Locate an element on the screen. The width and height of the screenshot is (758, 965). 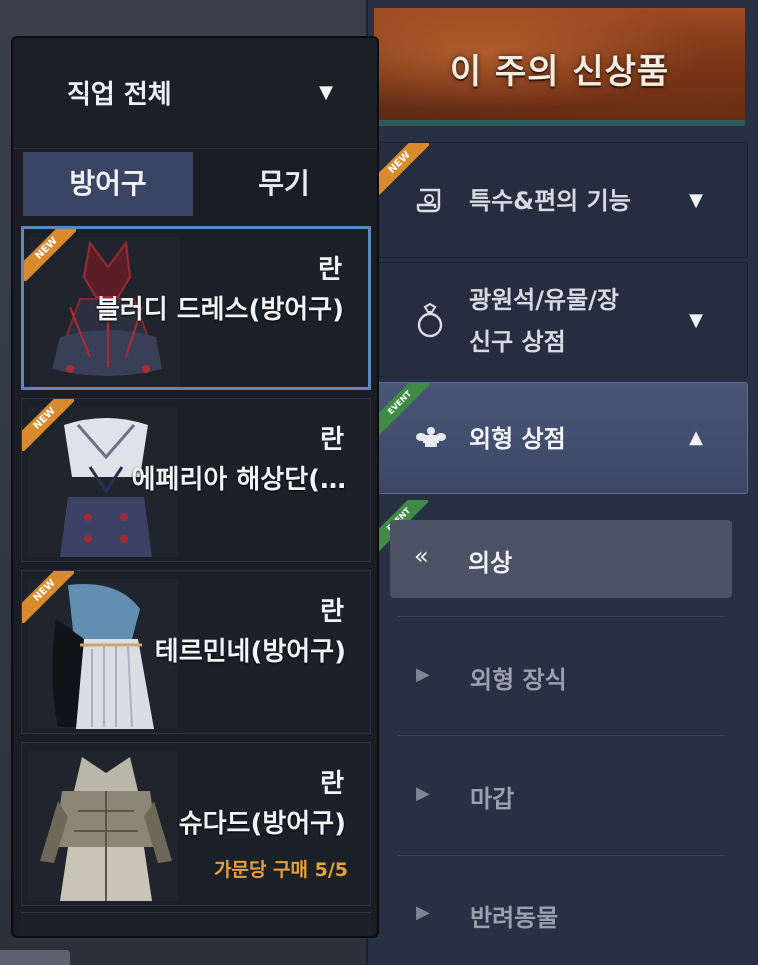
job-filter-label: 직업 전체 is located at coordinates (119, 95).